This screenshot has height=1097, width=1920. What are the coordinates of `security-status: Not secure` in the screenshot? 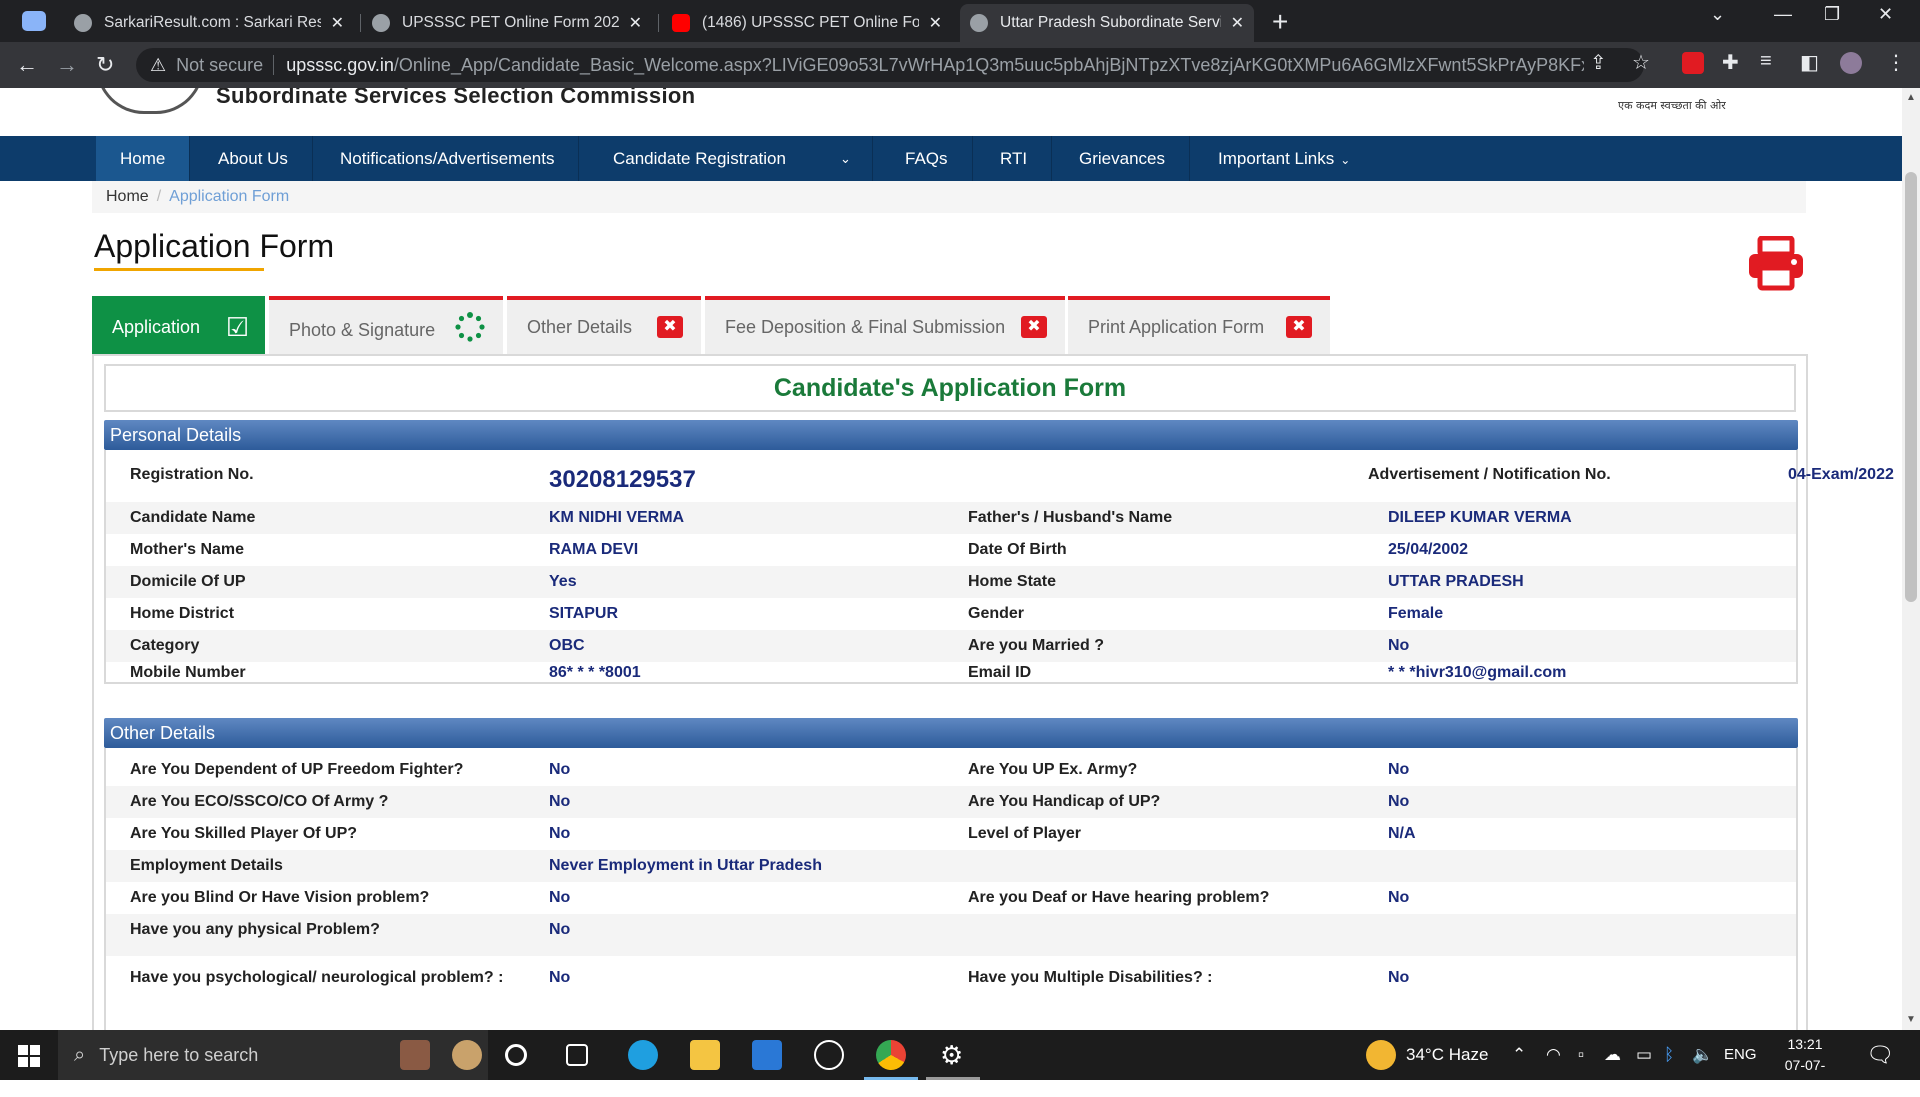 It's located at (219, 65).